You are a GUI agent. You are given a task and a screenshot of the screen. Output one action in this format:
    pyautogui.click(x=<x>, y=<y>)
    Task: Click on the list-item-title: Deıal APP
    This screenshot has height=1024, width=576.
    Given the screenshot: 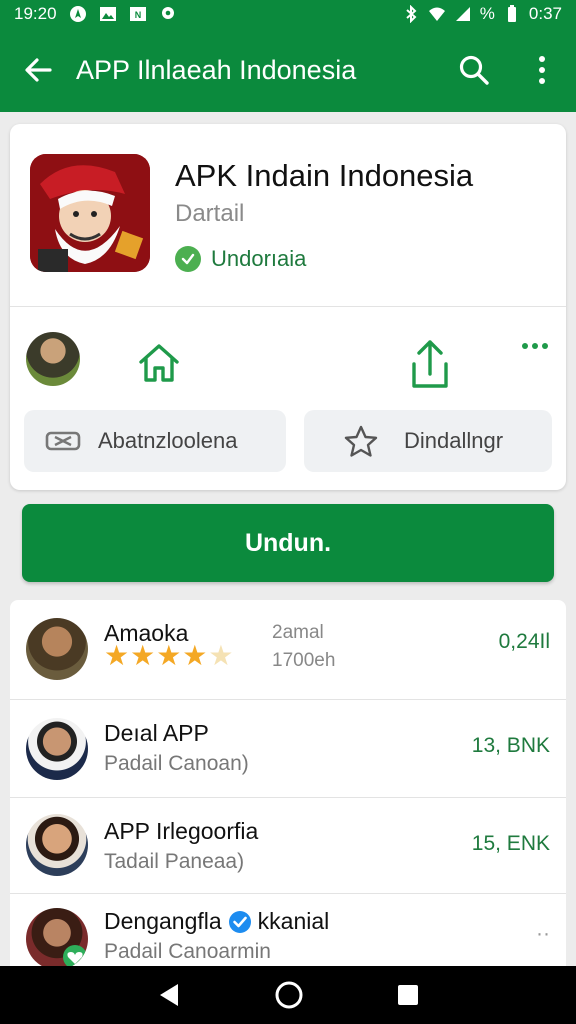 What is the action you would take?
    pyautogui.click(x=156, y=733)
    